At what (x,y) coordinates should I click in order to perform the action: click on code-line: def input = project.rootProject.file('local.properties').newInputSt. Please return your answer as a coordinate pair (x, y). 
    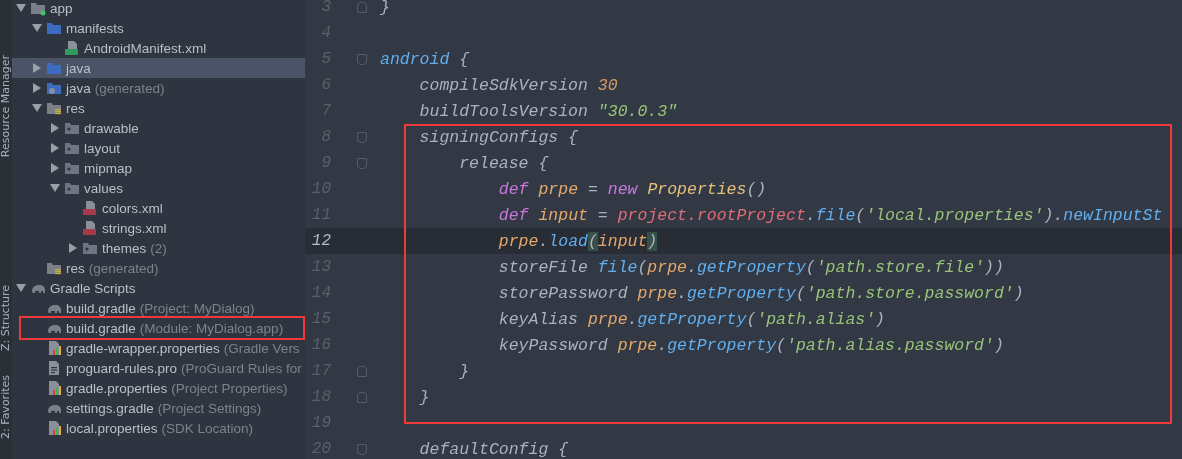
    Looking at the image, I should click on (830, 215).